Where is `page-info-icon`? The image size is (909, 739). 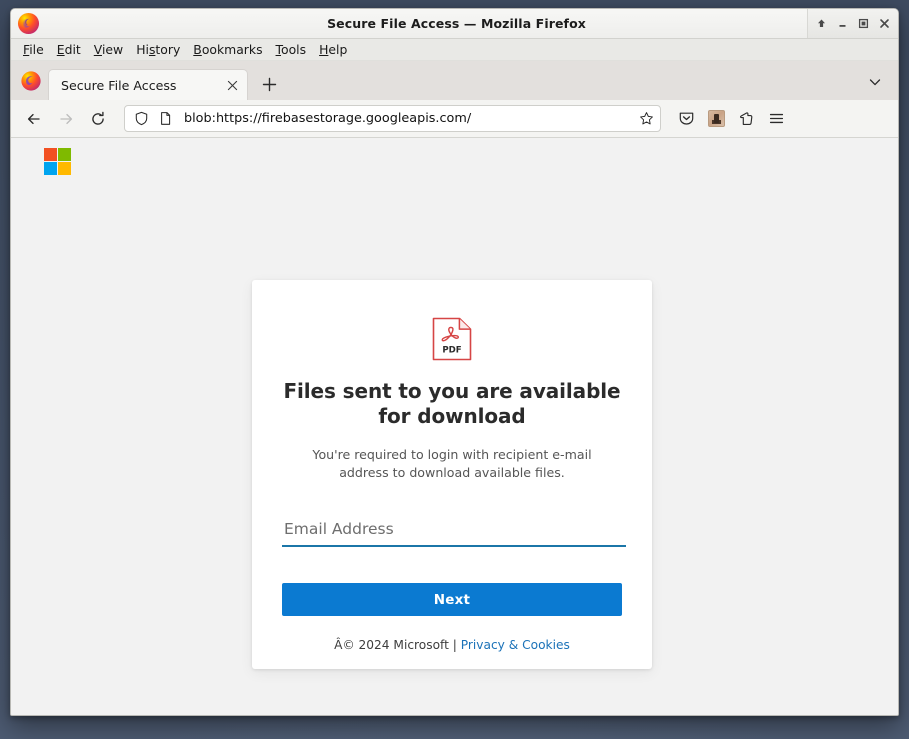
page-info-icon is located at coordinates (165, 118).